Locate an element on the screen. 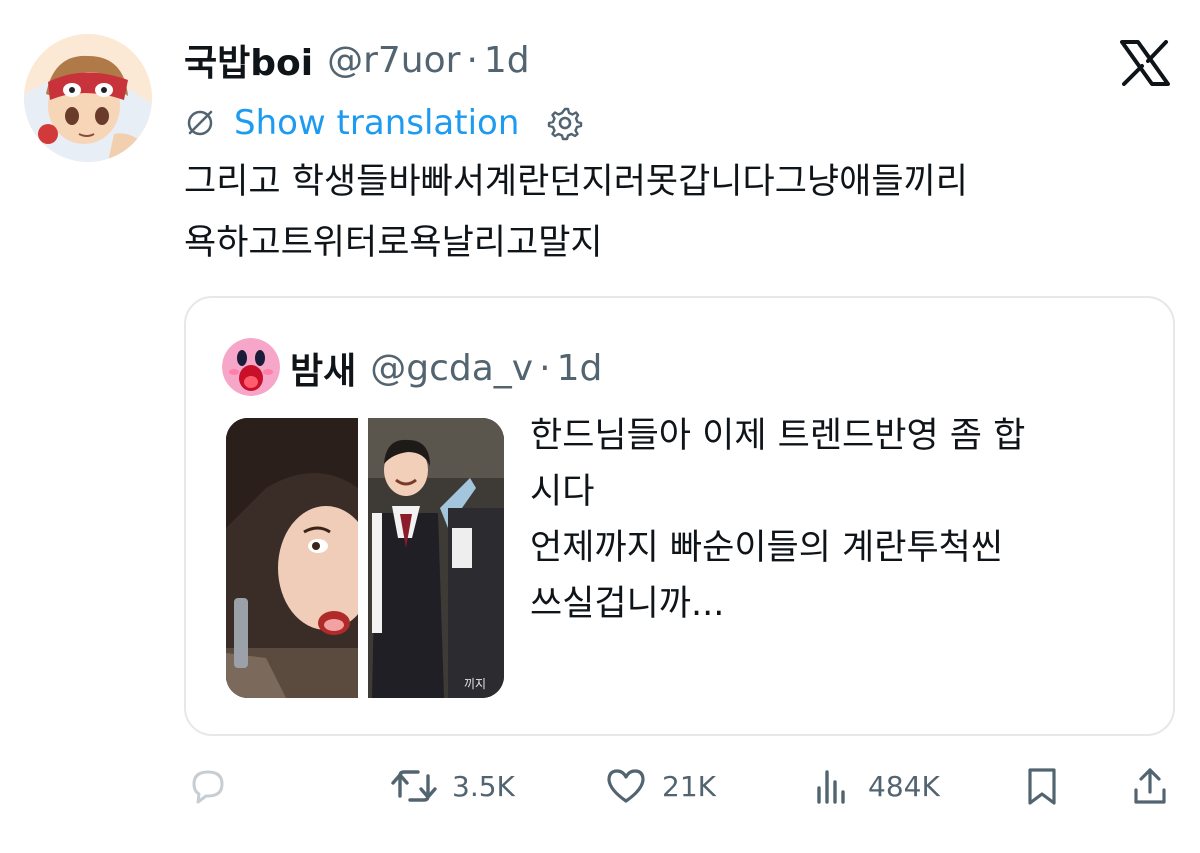  quoted-tweet-header: 밤새 @gcda_v · 1d is located at coordinates (446, 368).